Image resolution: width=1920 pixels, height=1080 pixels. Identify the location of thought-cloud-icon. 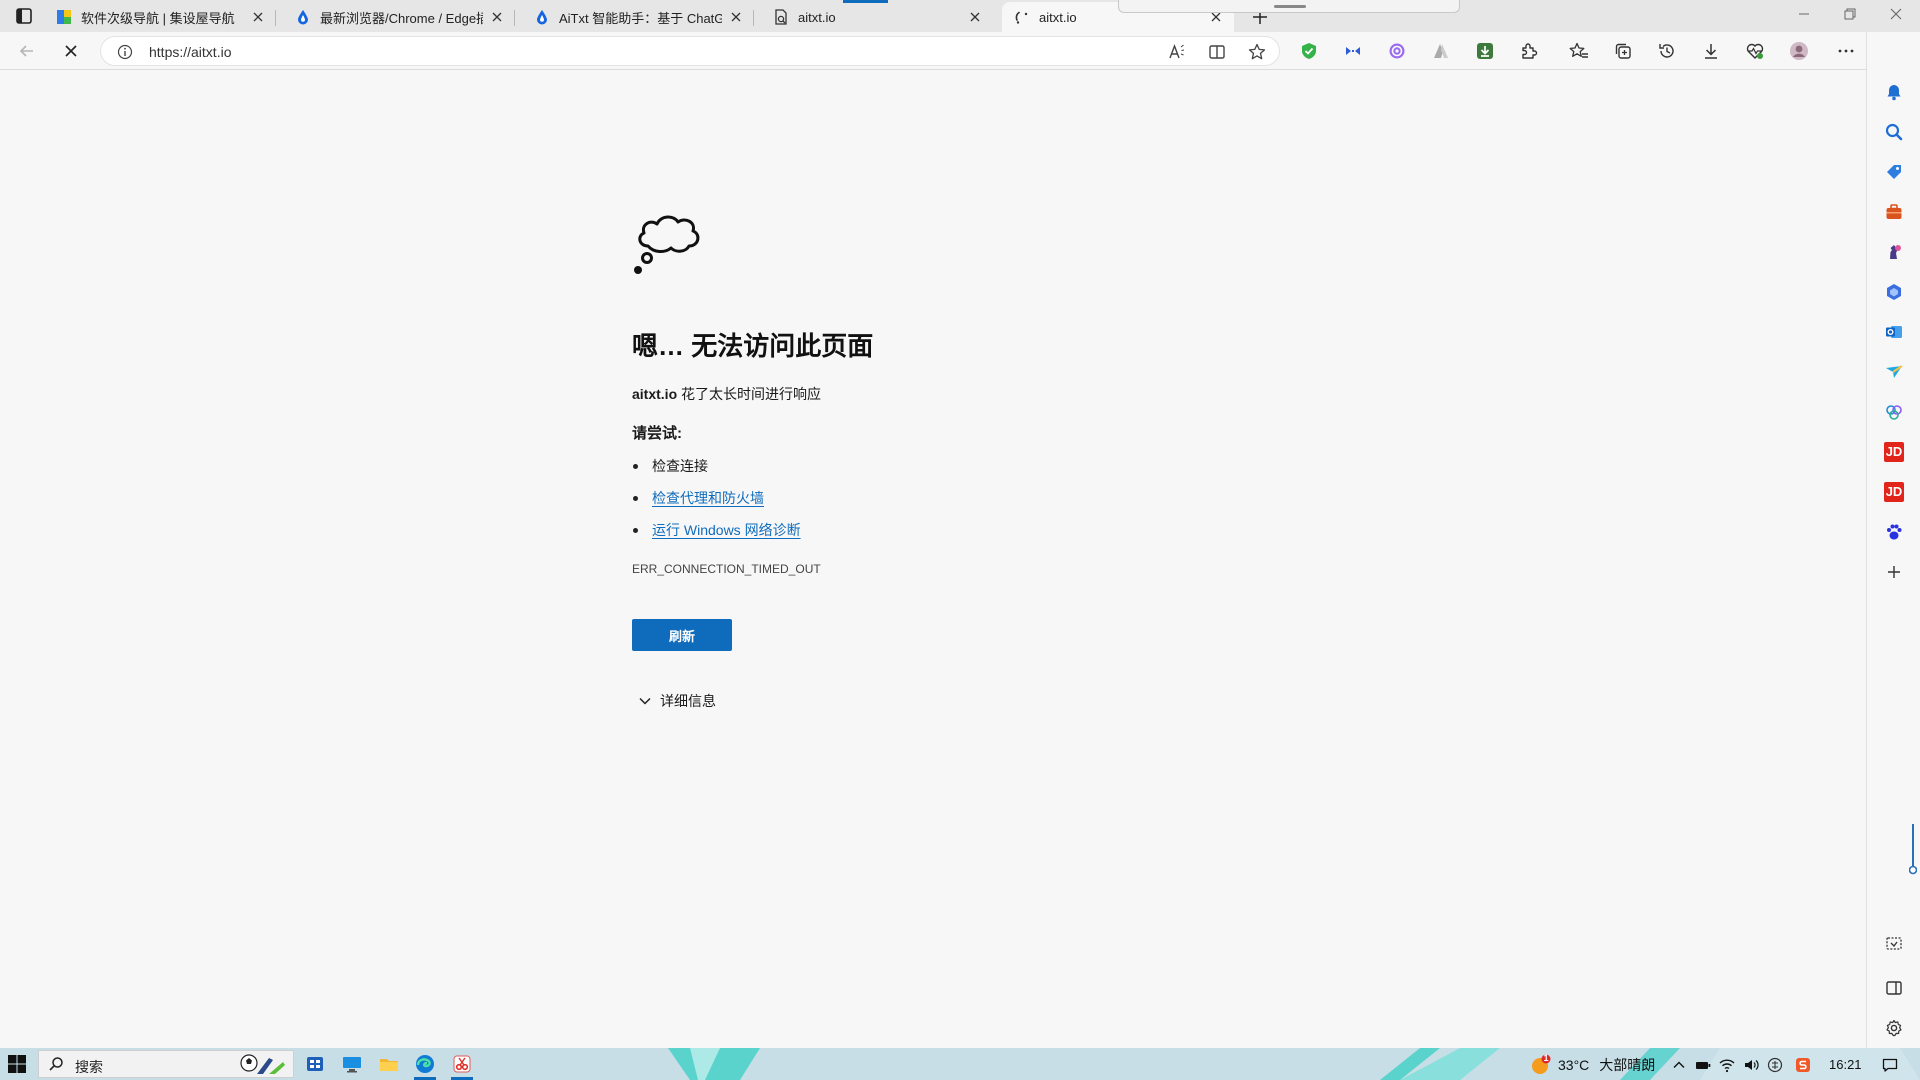
(670, 244).